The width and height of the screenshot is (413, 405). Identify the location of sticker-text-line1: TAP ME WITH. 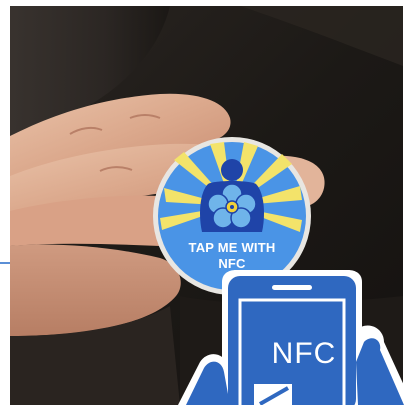
(232, 247).